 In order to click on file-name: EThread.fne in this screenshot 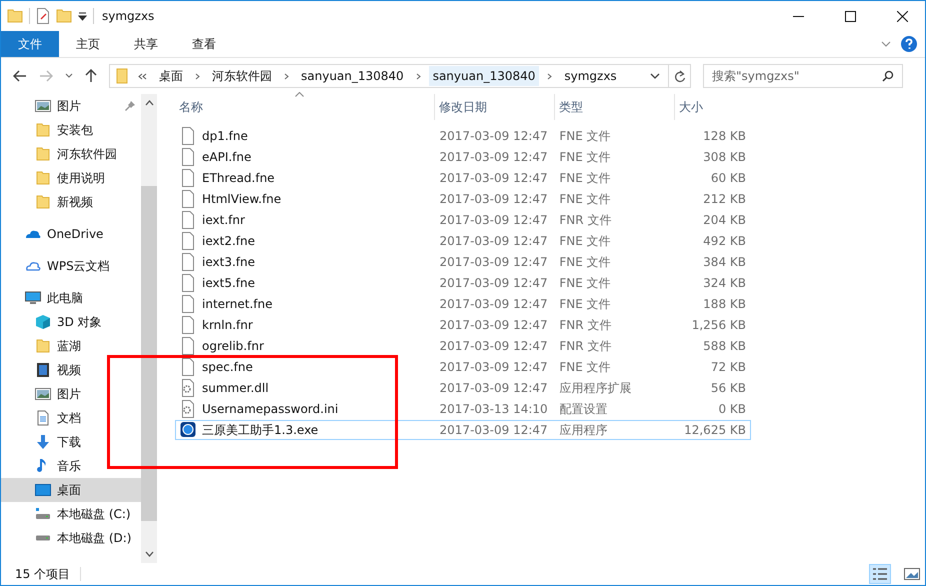, I will do `click(238, 178)`.